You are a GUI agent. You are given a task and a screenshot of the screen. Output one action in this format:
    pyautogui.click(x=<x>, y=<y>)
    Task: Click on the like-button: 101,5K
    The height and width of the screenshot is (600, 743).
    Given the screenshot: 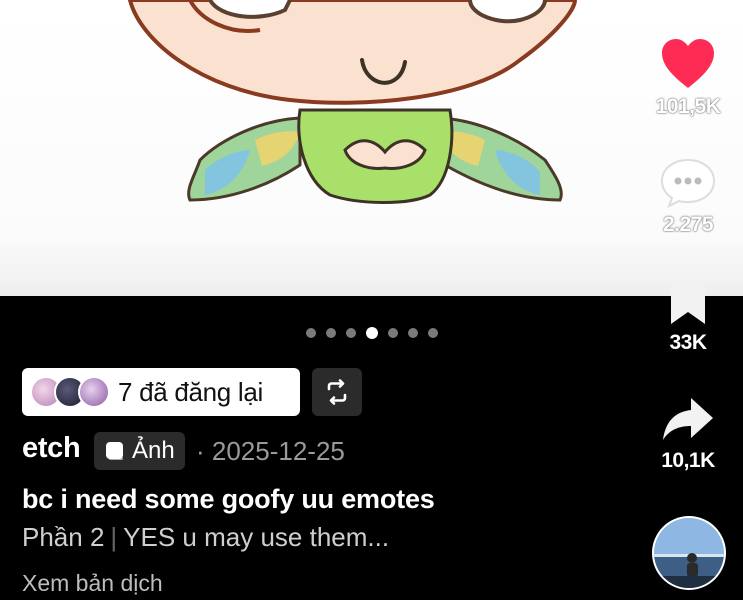 What is the action you would take?
    pyautogui.click(x=688, y=78)
    